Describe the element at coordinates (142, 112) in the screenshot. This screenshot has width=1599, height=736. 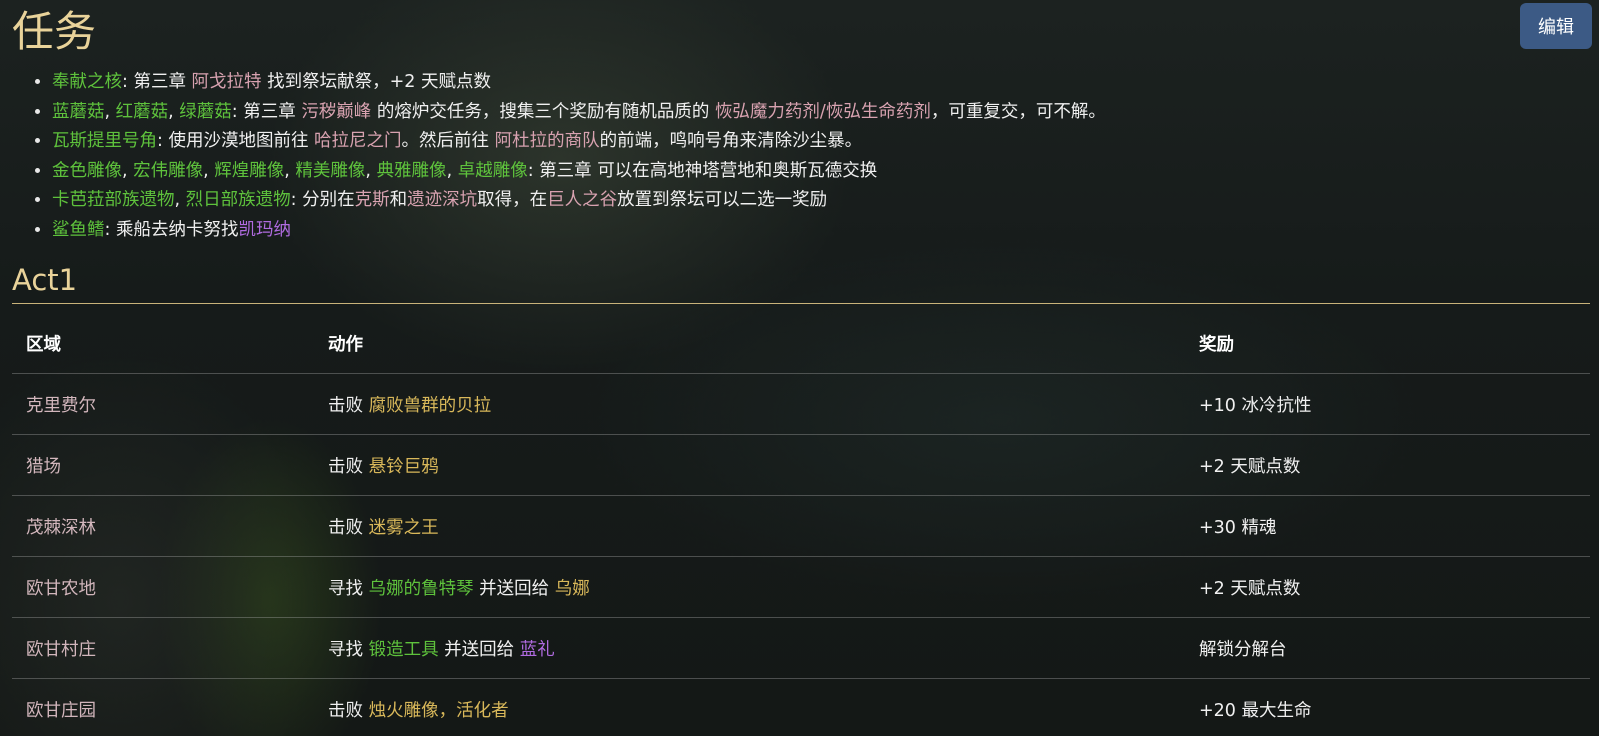
I see `link-text: 红蘑菇` at that location.